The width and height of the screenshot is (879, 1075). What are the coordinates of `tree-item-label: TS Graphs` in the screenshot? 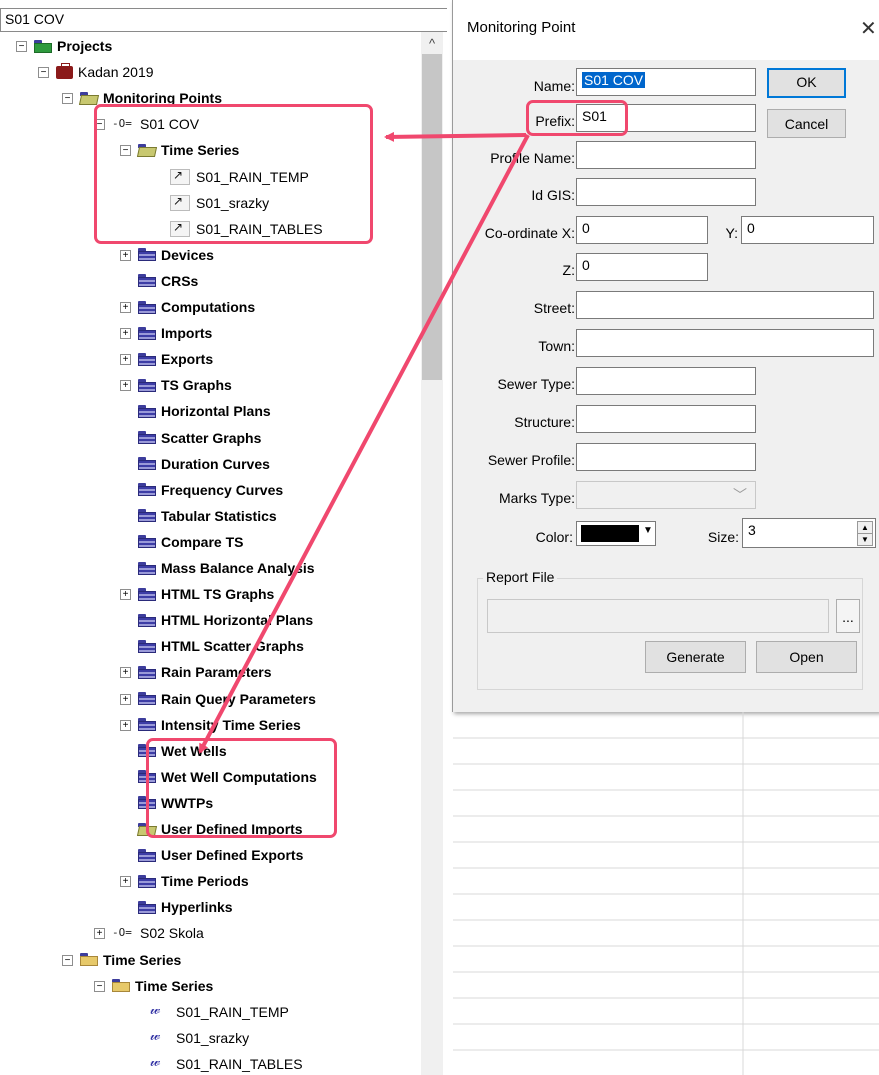 It's located at (196, 385).